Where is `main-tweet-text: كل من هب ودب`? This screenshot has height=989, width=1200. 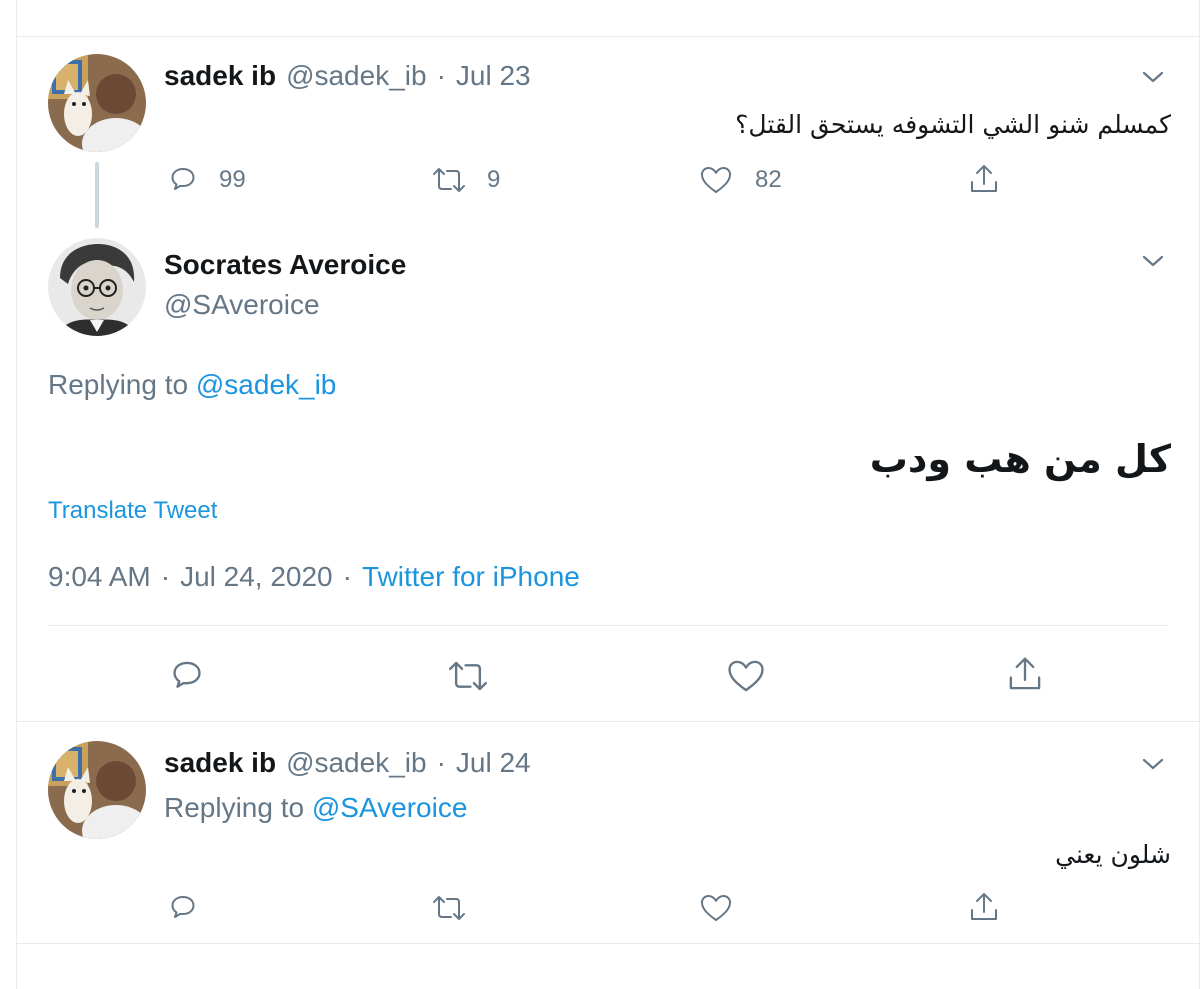 main-tweet-text: كل من هب ودب is located at coordinates (1020, 459).